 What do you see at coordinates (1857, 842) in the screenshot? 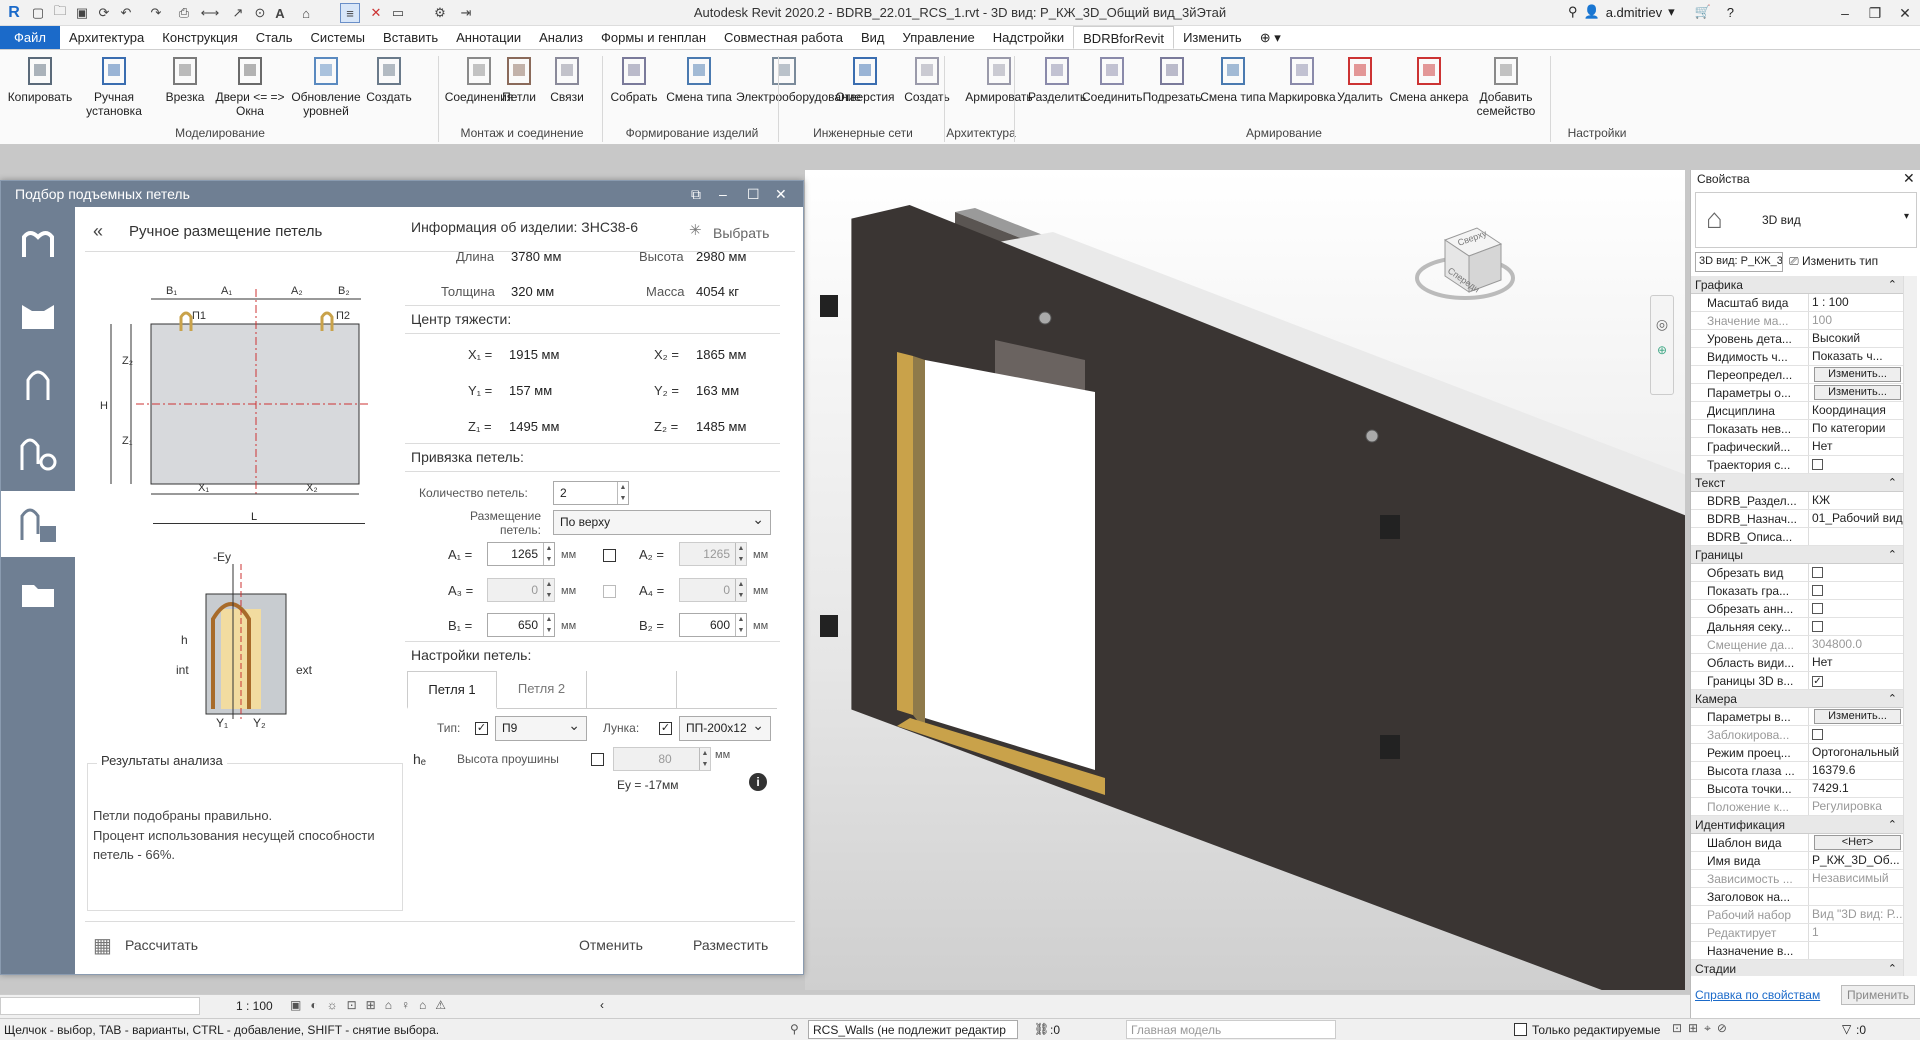
I see `property-edit-button: <Нет>` at bounding box center [1857, 842].